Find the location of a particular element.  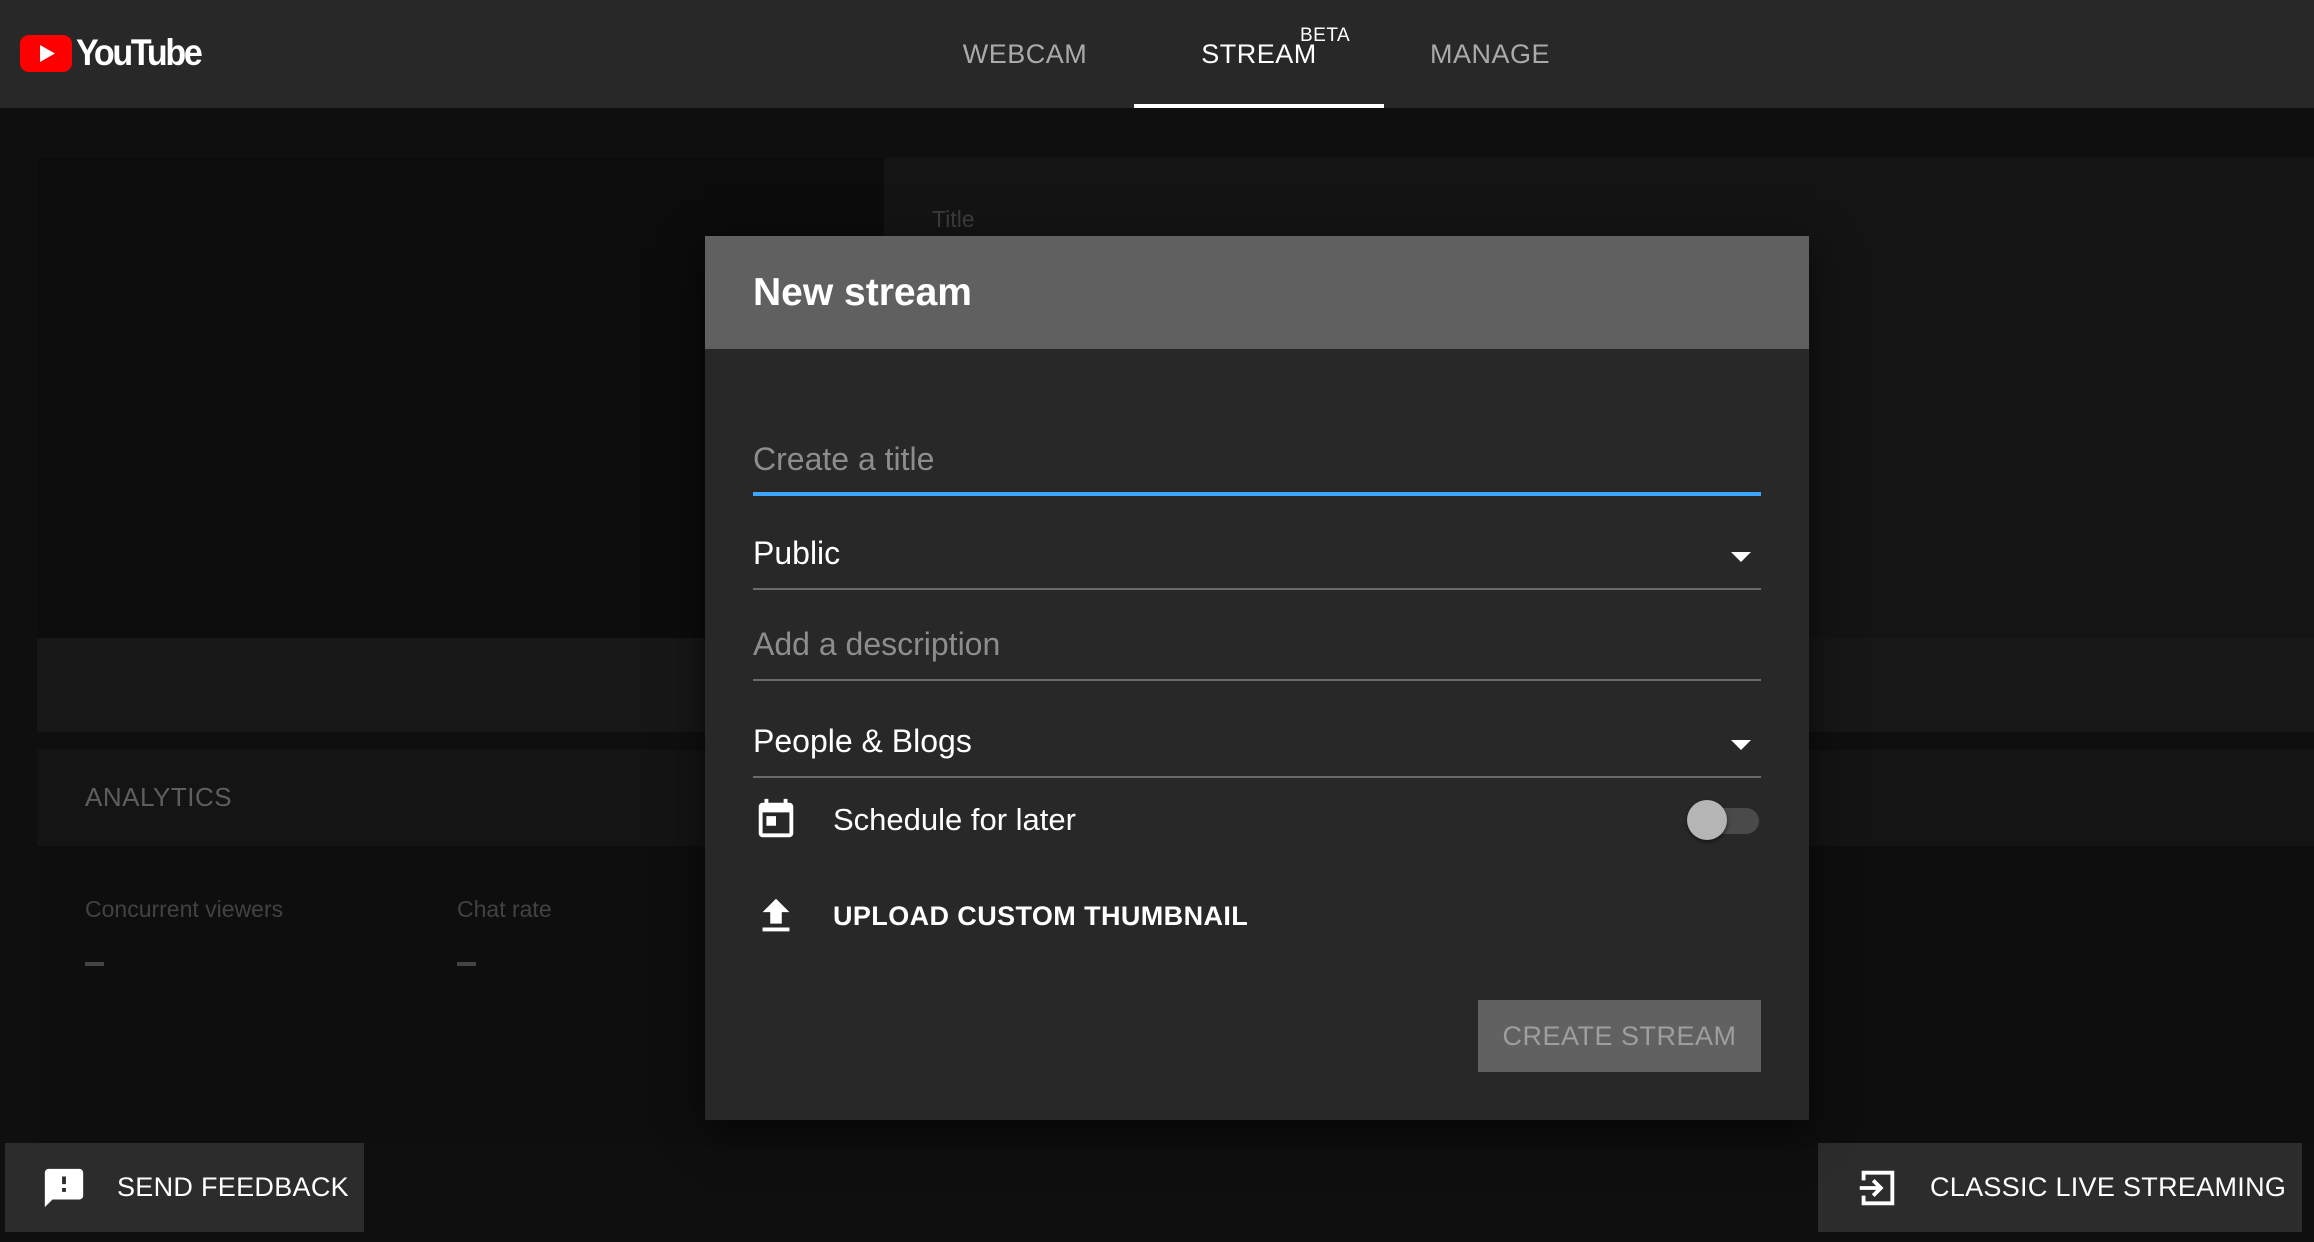

background-title-label: Title is located at coordinates (953, 219).